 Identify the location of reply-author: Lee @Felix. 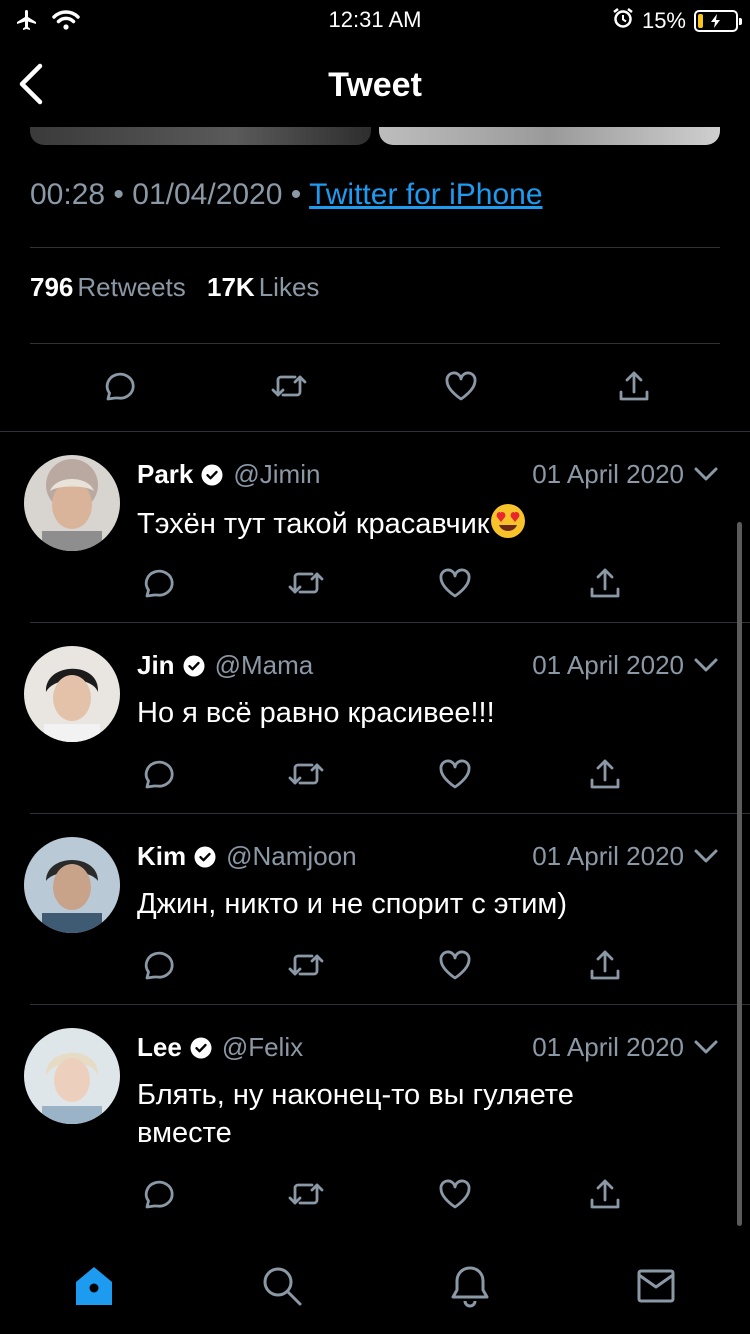
(220, 1047).